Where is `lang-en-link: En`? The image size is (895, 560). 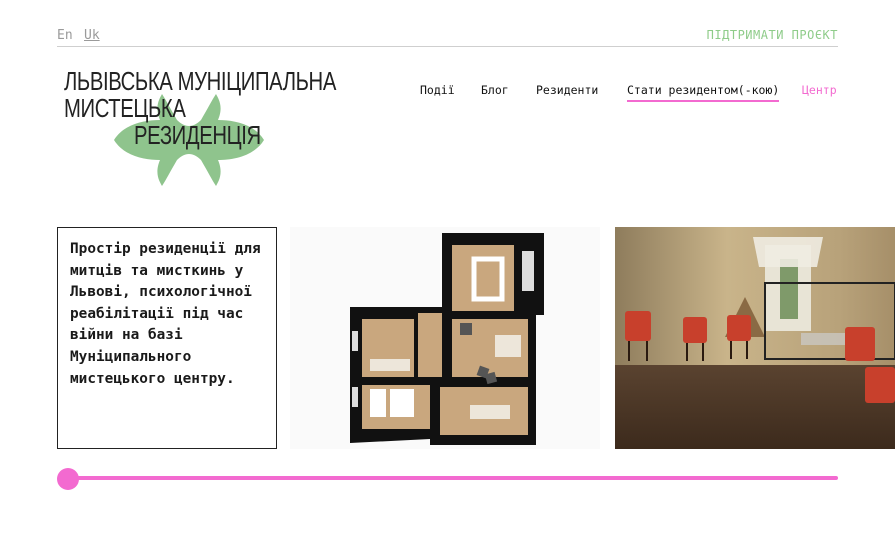 lang-en-link: En is located at coordinates (65, 35).